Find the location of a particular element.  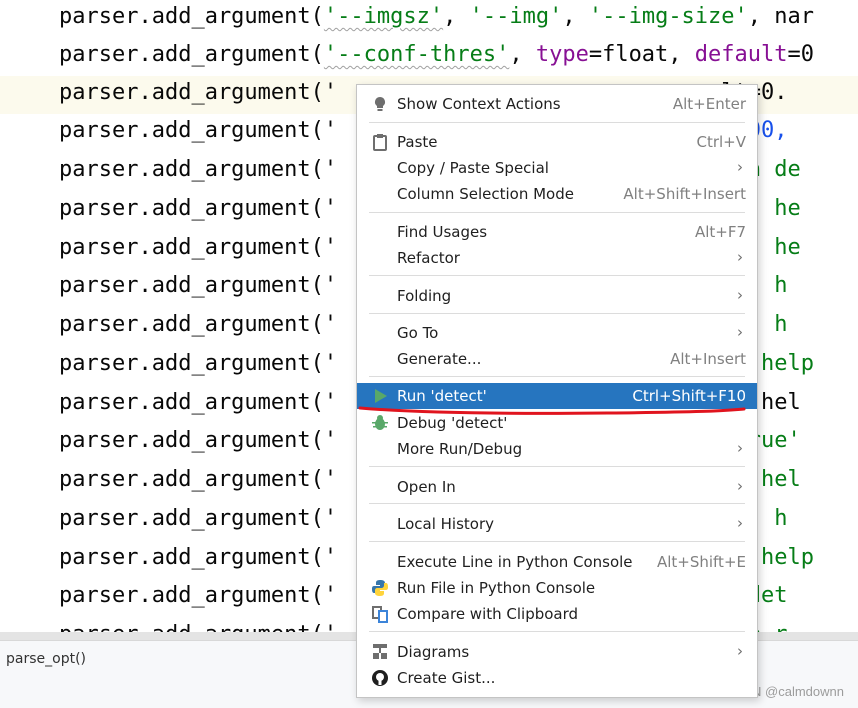

code-token: '--img' is located at coordinates (516, 16).